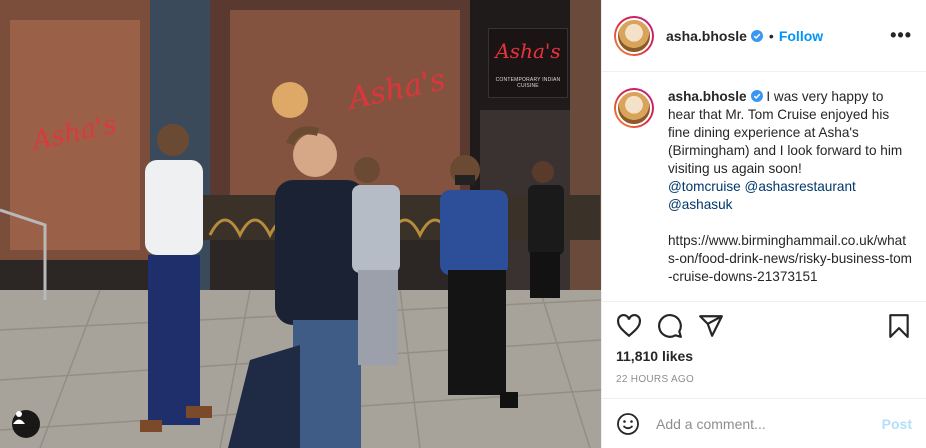  Describe the element at coordinates (706, 36) in the screenshot. I see `author-username: asha.bhosle` at that location.